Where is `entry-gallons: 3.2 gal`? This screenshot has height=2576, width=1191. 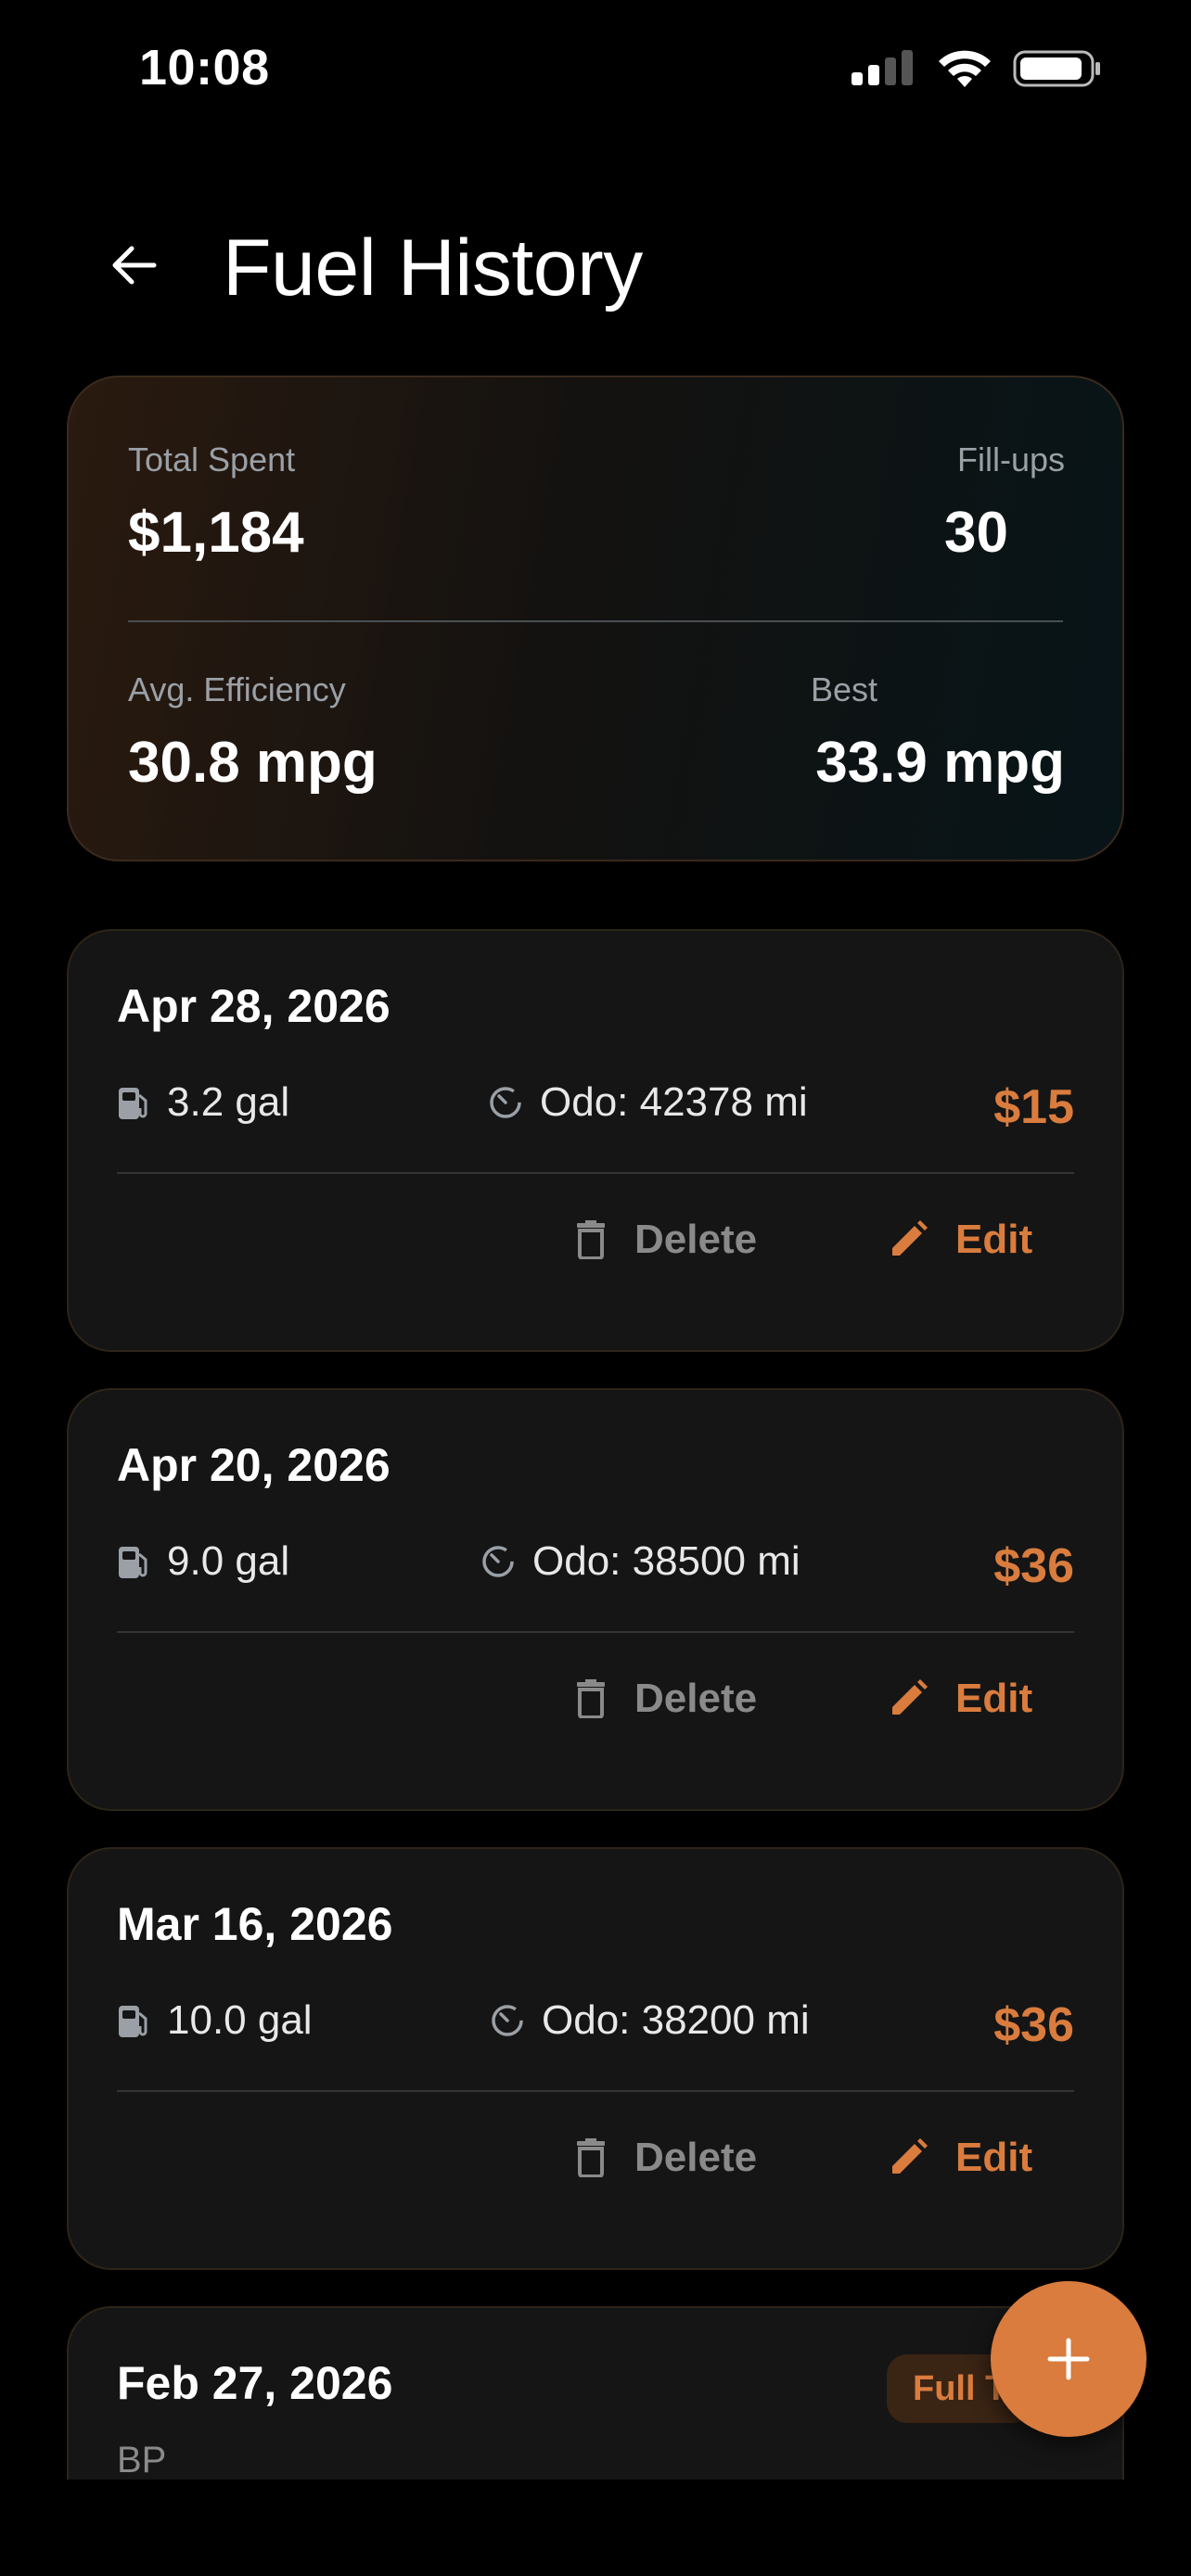
entry-gallons: 3.2 gal is located at coordinates (203, 1102).